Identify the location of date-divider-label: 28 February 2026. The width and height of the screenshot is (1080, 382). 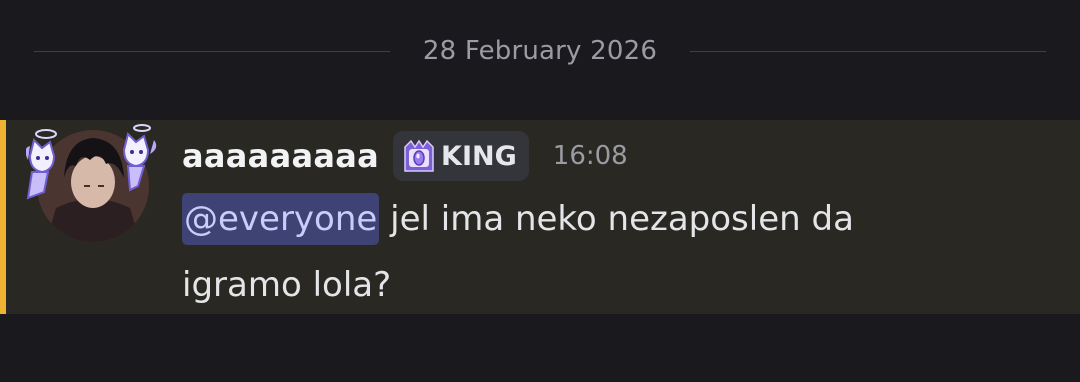
(540, 51).